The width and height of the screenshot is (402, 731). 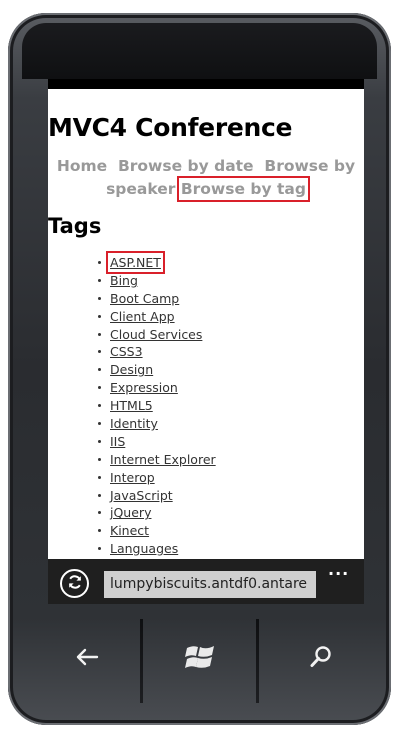 I want to click on tag-link: Client App, so click(x=142, y=316).